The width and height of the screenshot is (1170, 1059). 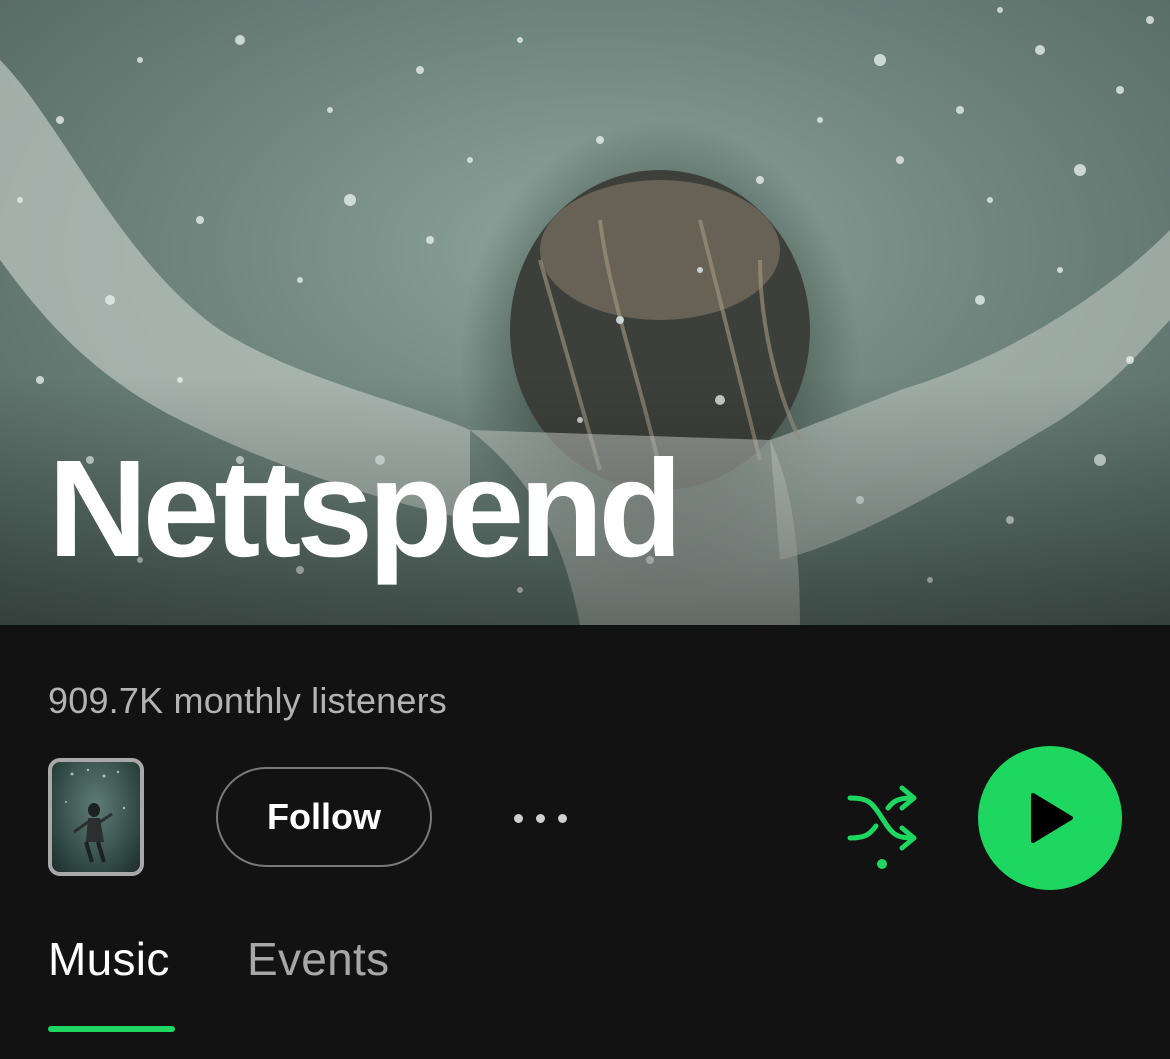 I want to click on more-horizontal-icon, so click(x=518, y=818).